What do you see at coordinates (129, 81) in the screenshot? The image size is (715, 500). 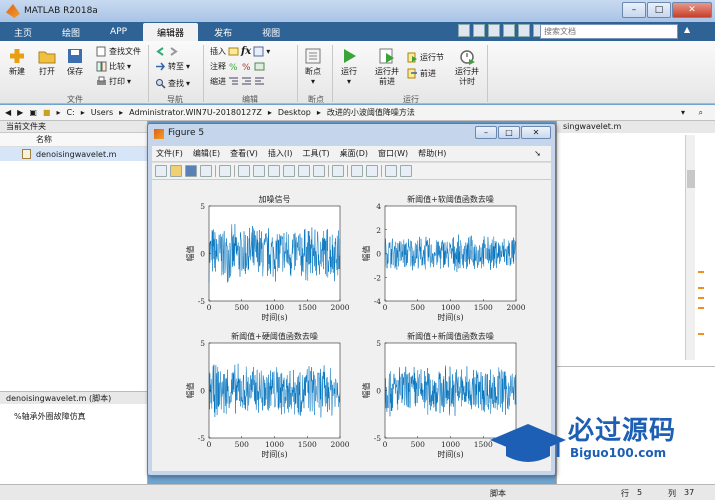 I see `print-dropdown-icon: ▾` at bounding box center [129, 81].